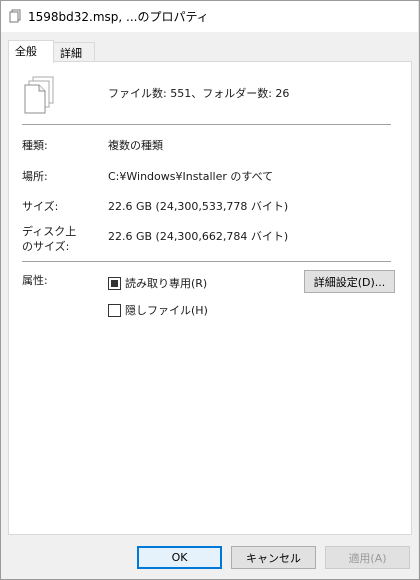 This screenshot has height=580, width=420. I want to click on hidden-checkbox, so click(114, 310).